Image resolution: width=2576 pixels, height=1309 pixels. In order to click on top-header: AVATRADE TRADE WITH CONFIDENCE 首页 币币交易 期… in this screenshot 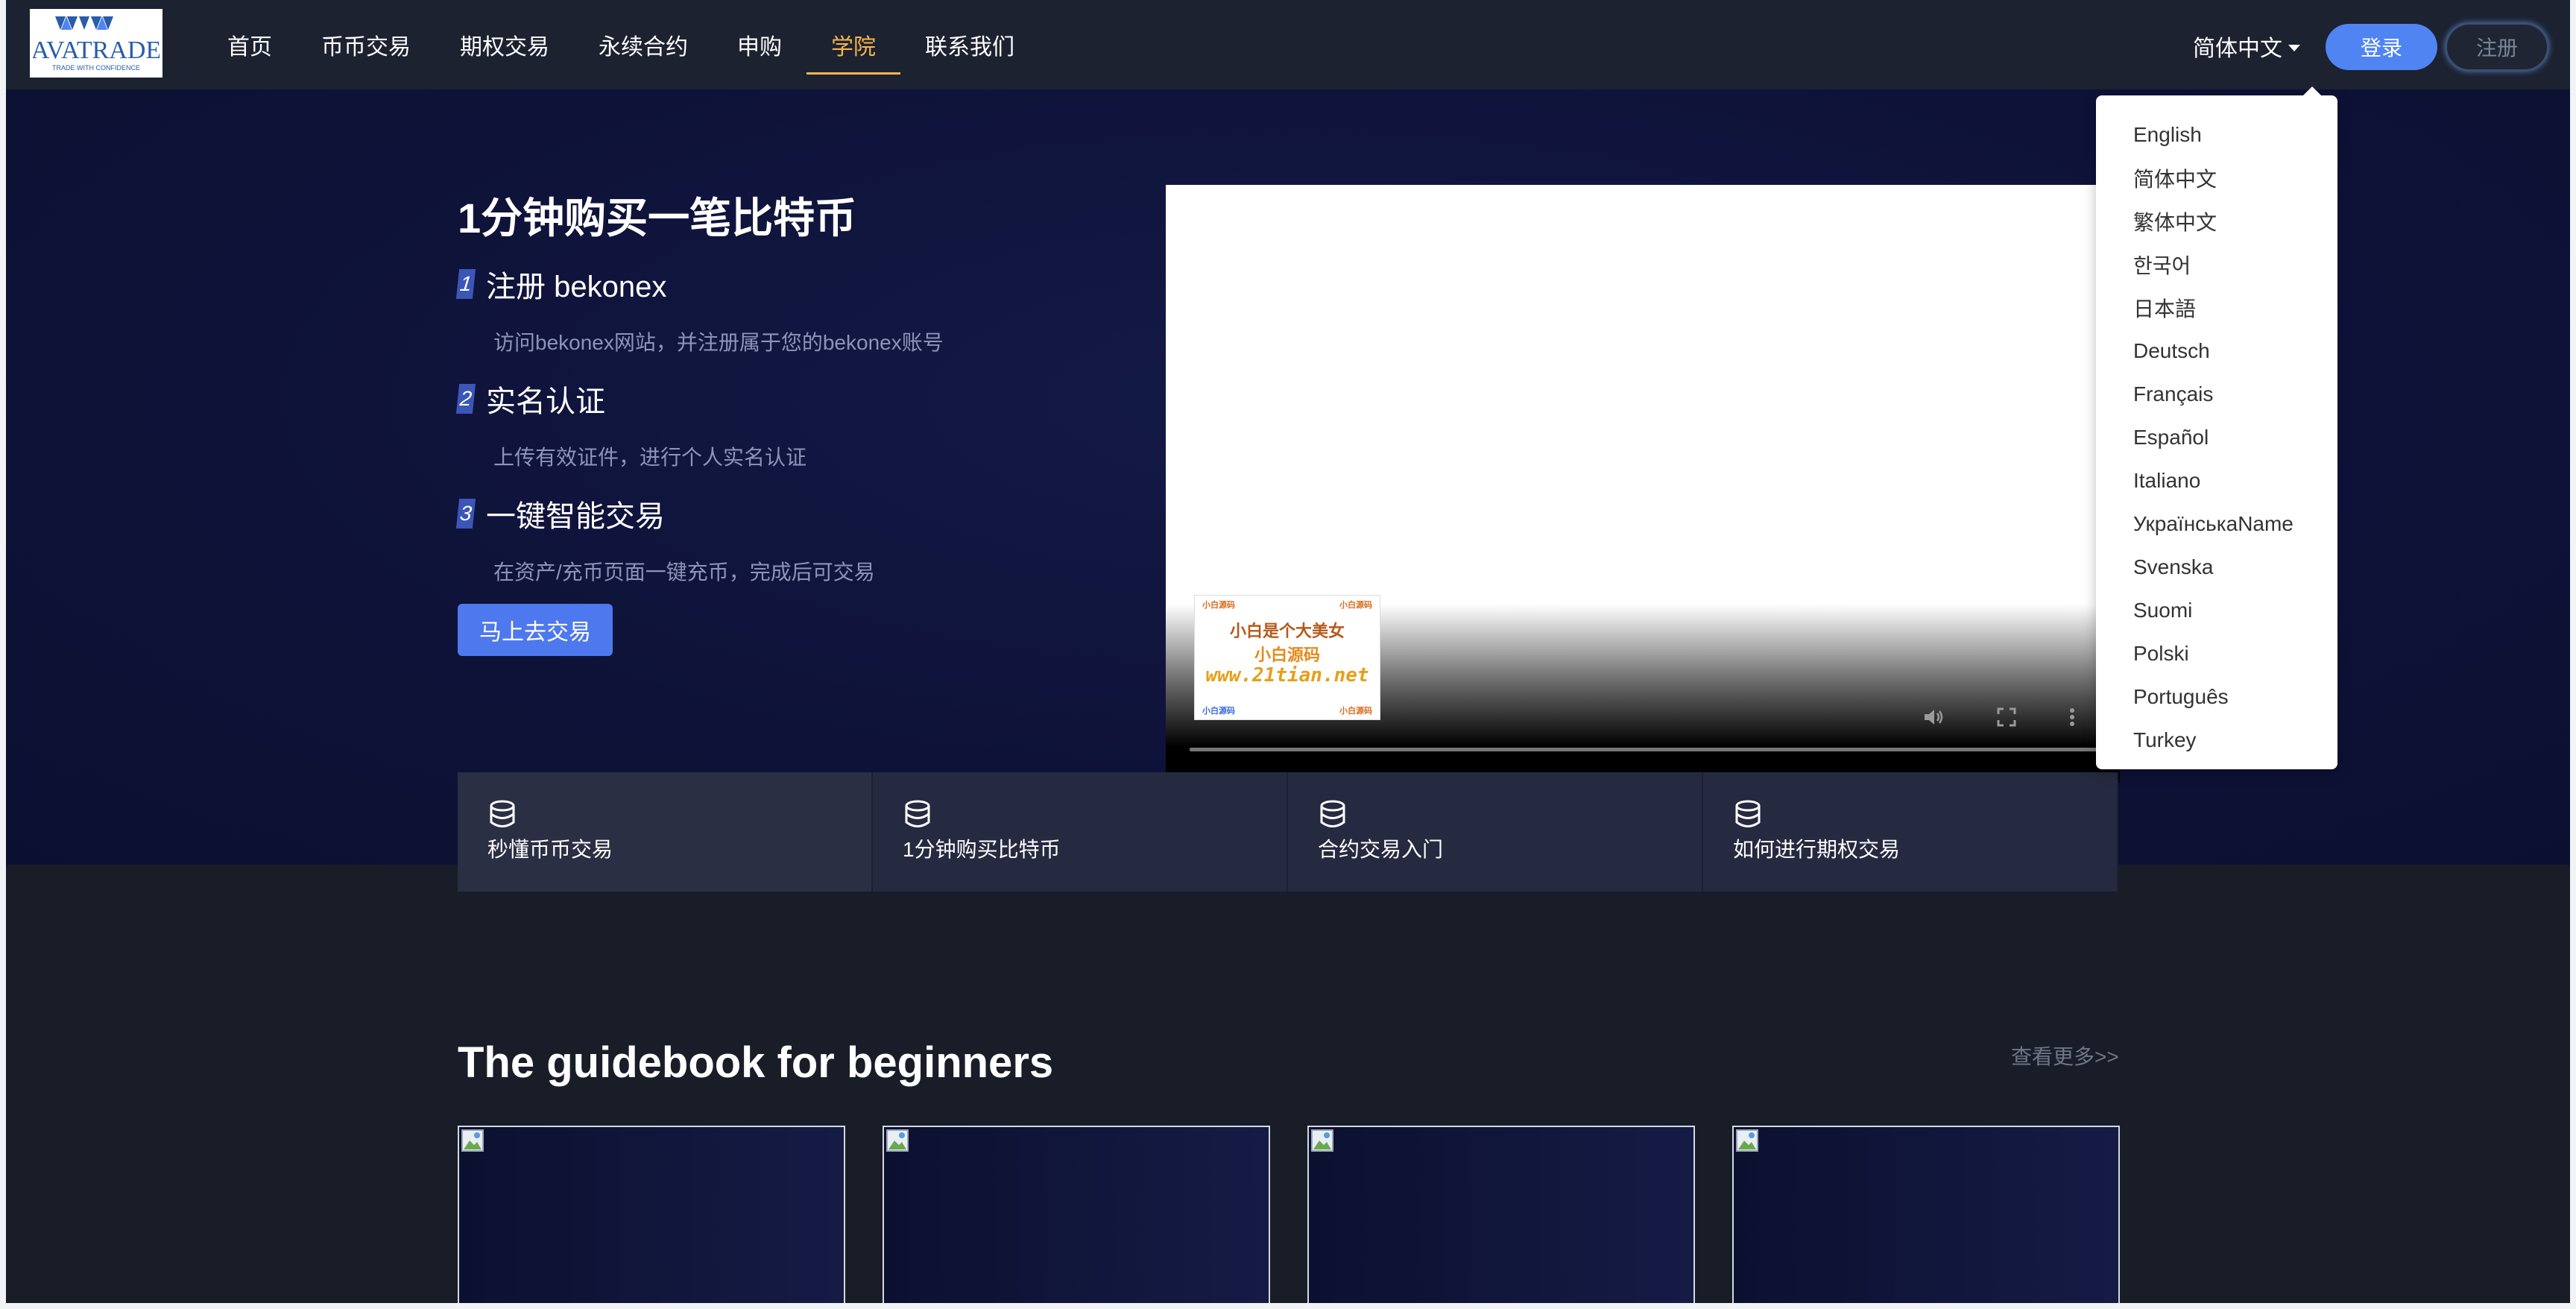, I will do `click(1288, 44)`.